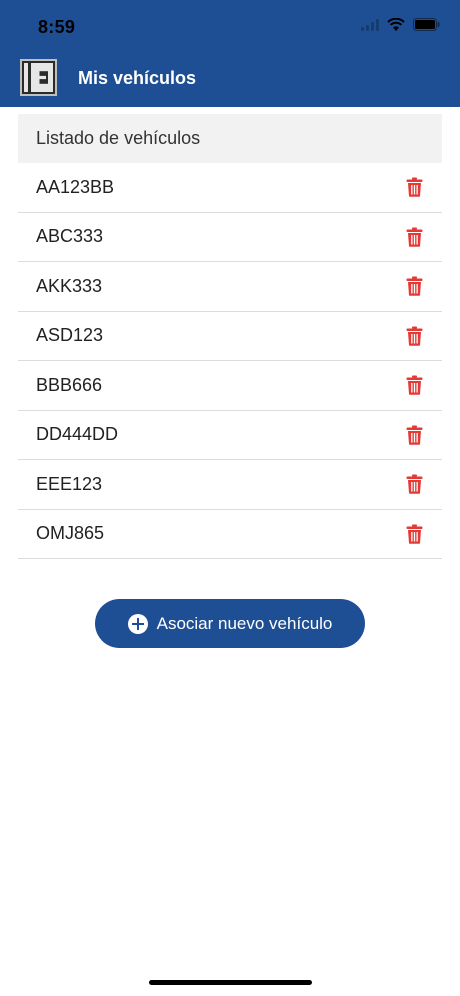  Describe the element at coordinates (370, 24) in the screenshot. I see `signal-icon` at that location.